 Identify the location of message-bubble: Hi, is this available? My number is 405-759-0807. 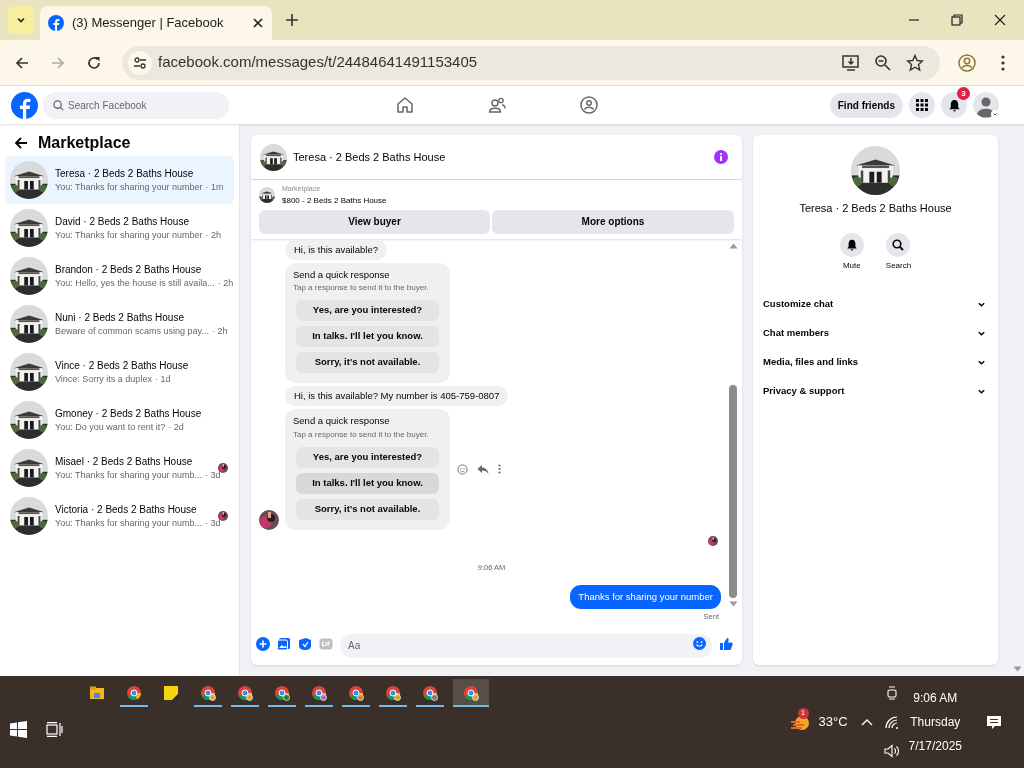
(397, 396).